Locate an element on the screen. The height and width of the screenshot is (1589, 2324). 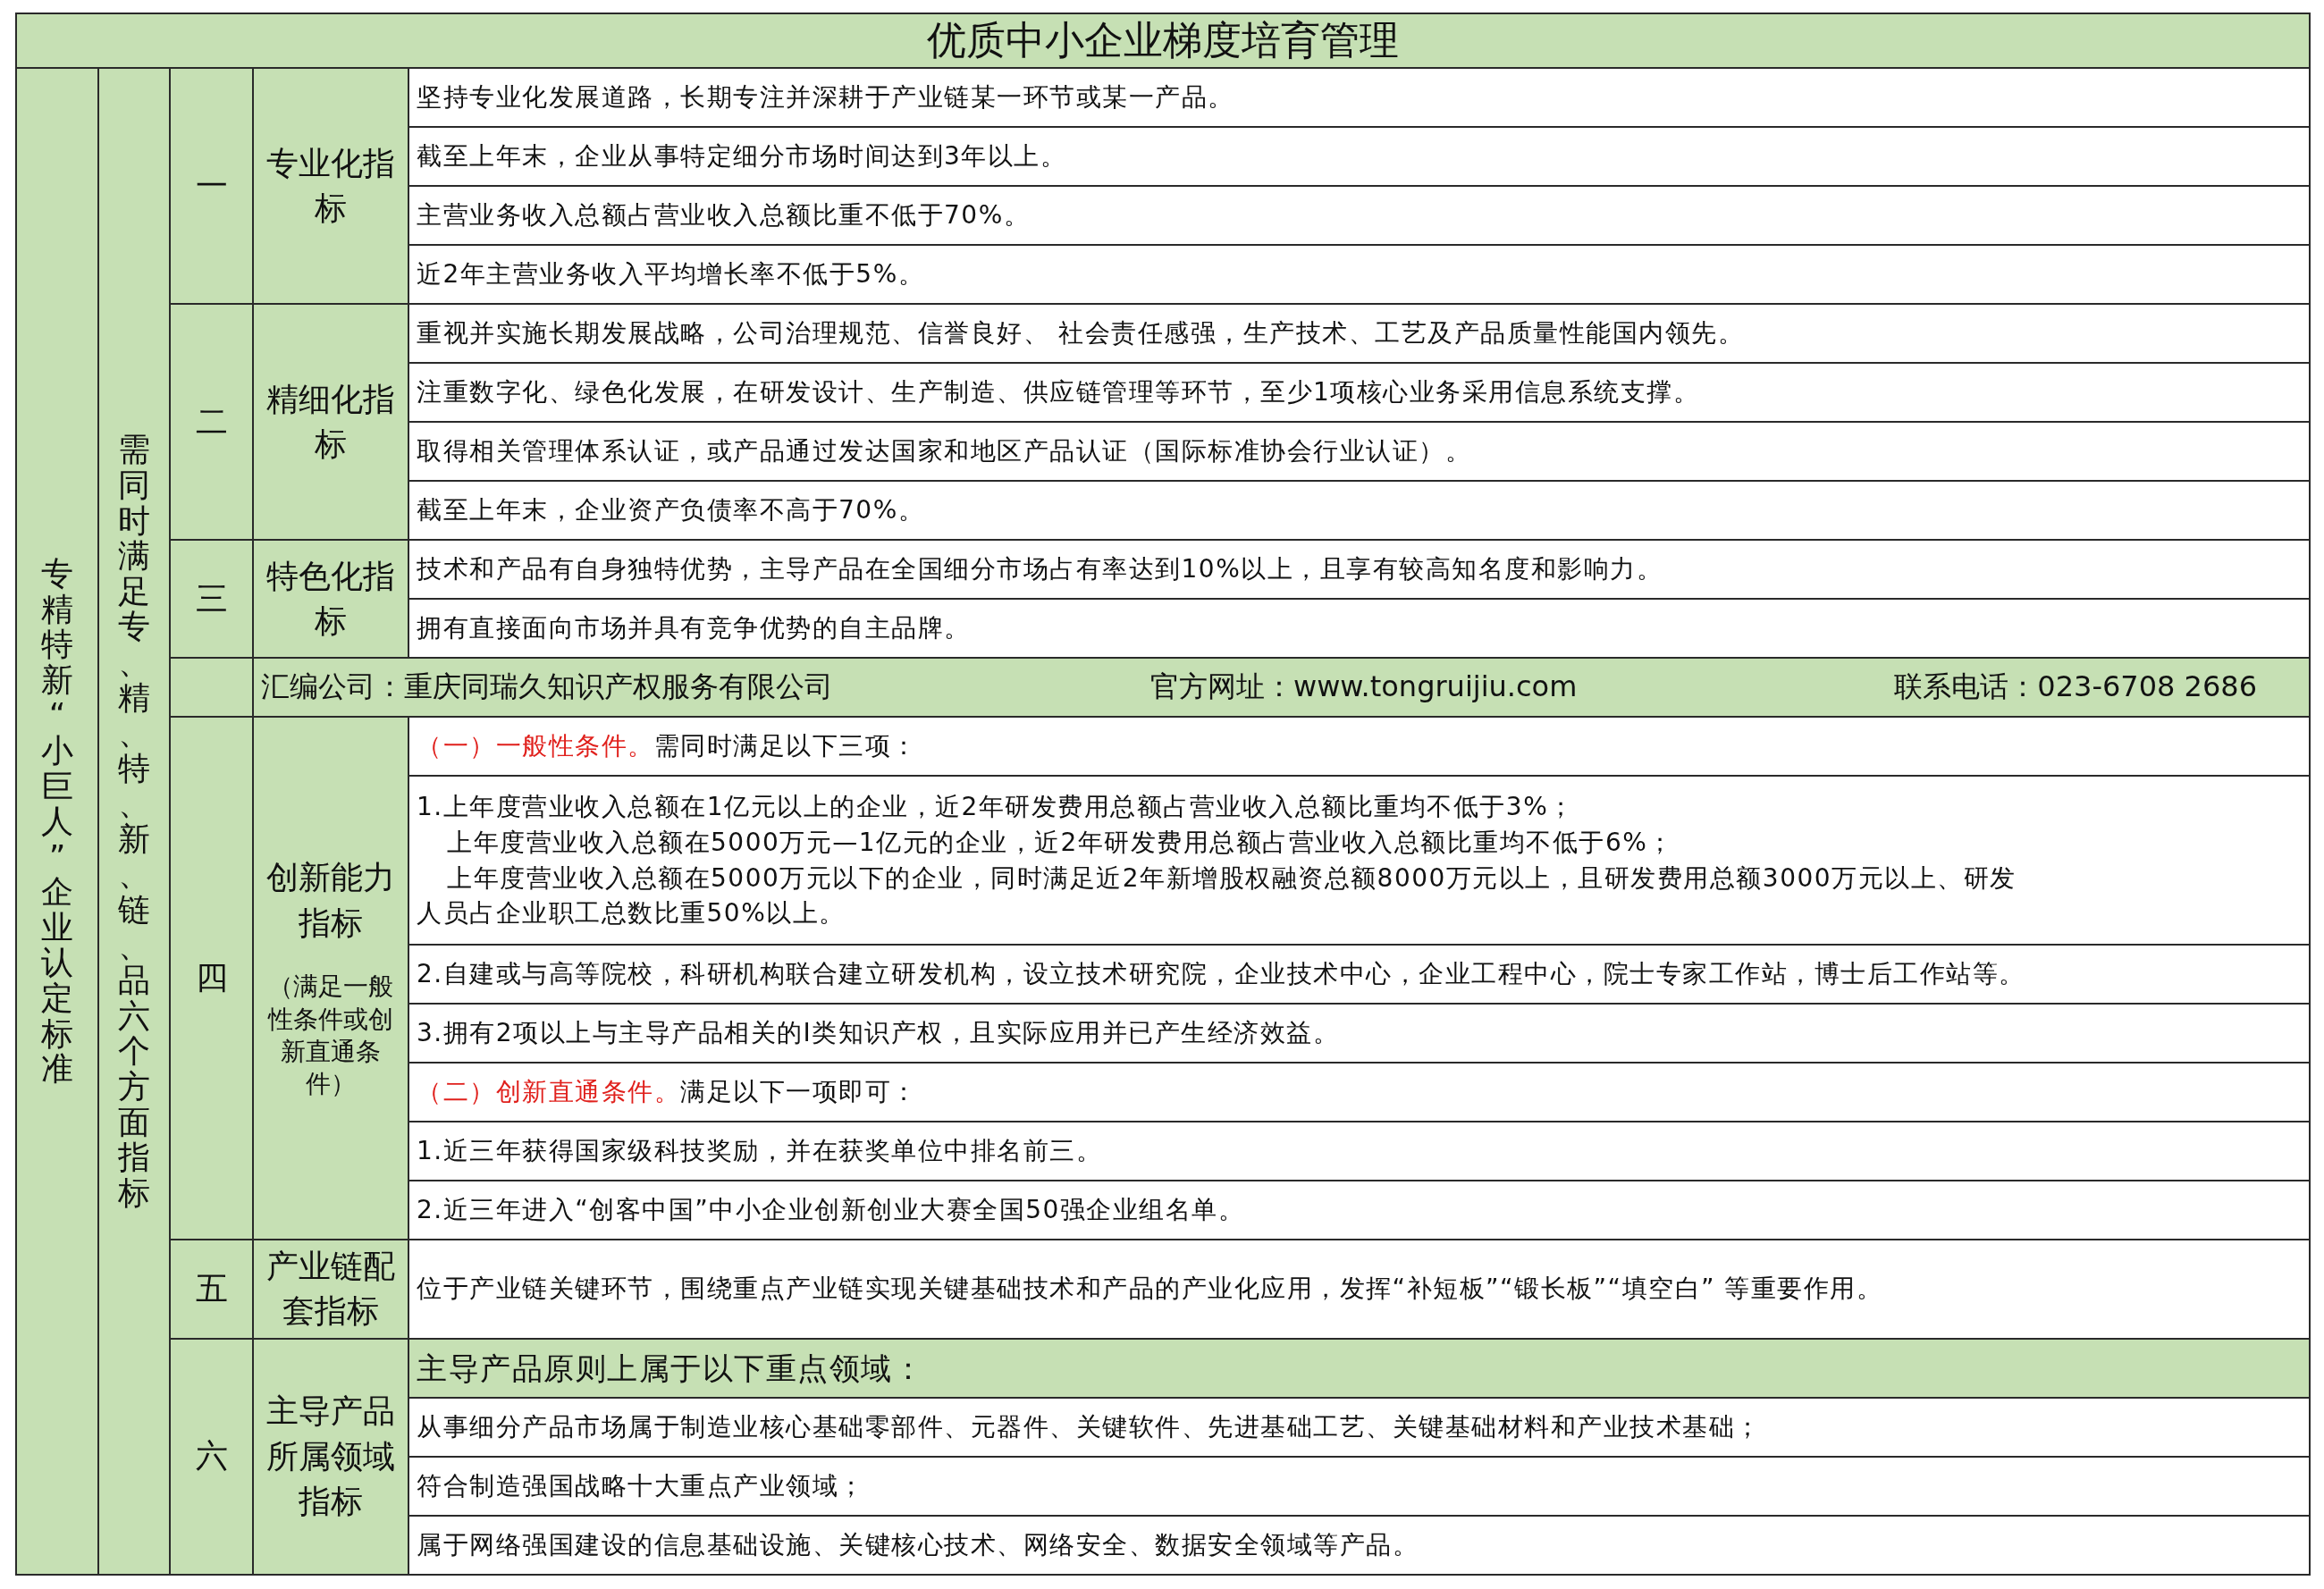
section-number: 一 is located at coordinates (212, 186).